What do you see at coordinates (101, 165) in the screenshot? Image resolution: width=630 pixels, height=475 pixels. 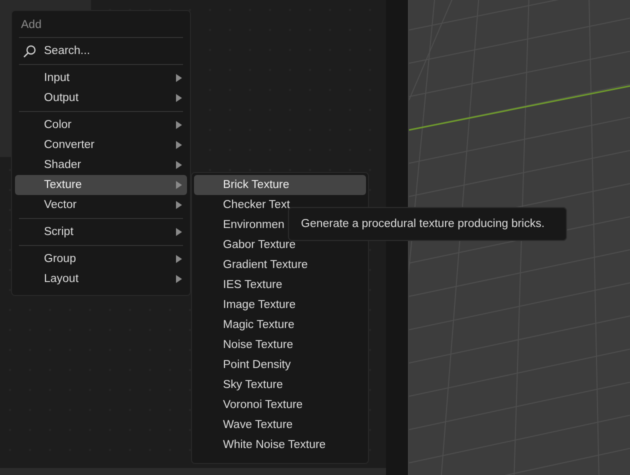 I see `menu-item: Shader` at bounding box center [101, 165].